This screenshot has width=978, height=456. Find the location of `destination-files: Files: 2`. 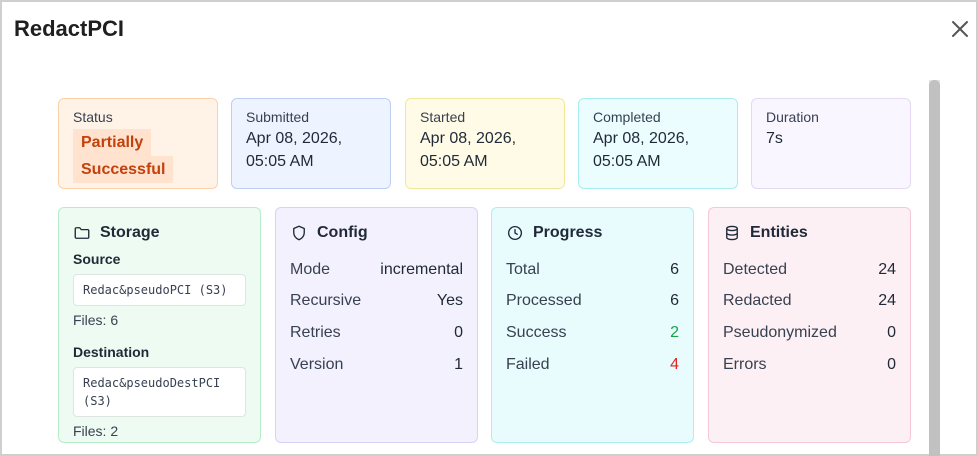

destination-files: Files: 2 is located at coordinates (96, 431).